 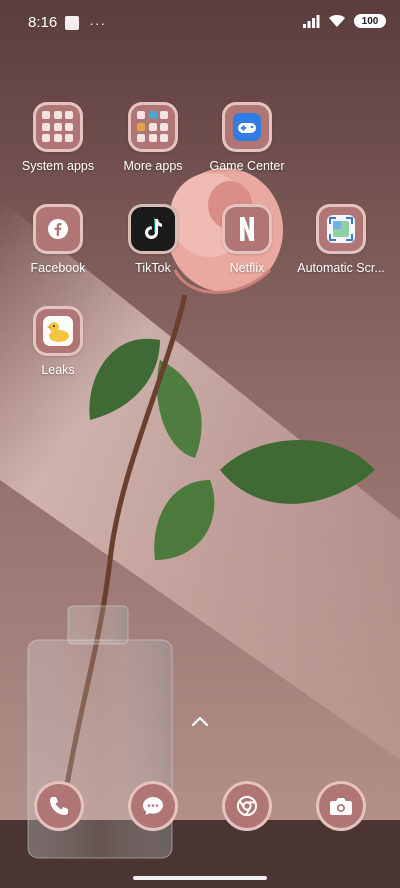 What do you see at coordinates (98, 22) in the screenshot?
I see `more-notifications-icon: ···` at bounding box center [98, 22].